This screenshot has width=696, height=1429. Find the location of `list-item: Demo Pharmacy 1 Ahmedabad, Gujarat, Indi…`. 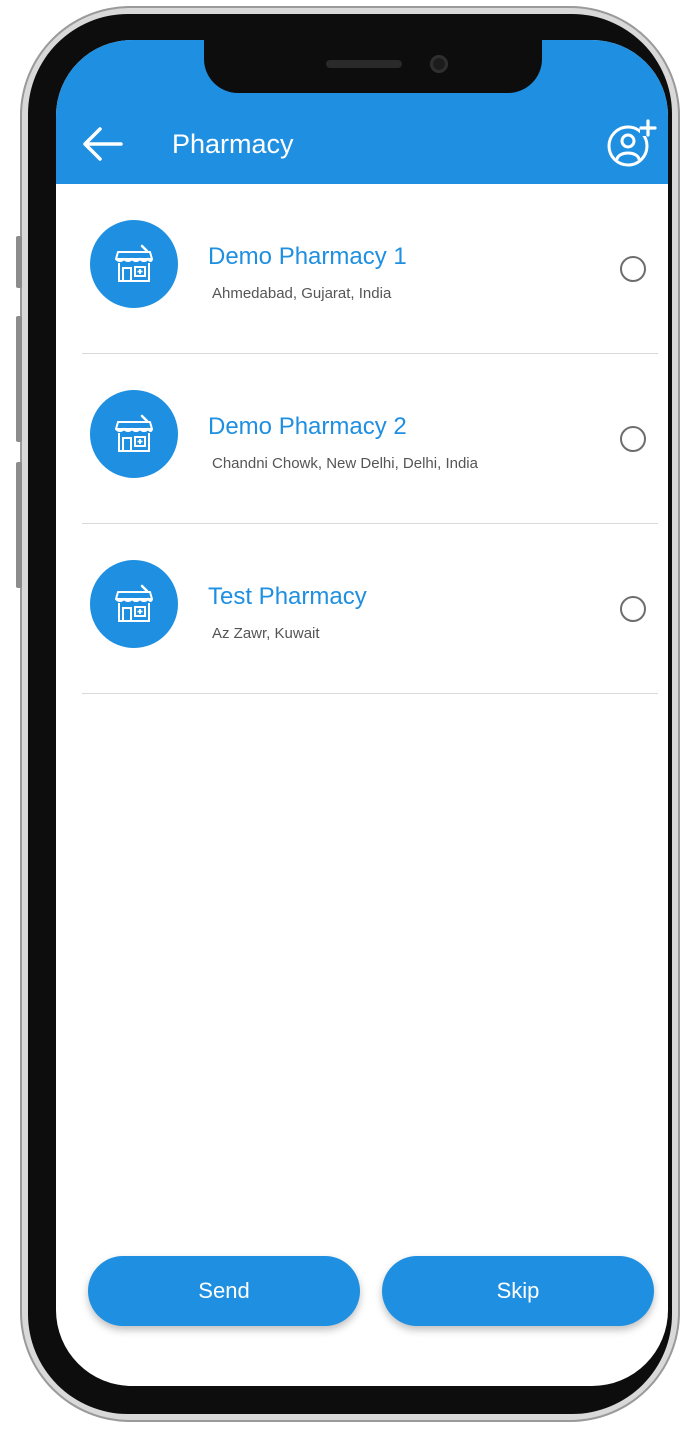

list-item: Demo Pharmacy 1 Ahmedabad, Gujarat, Indi… is located at coordinates (362, 269).